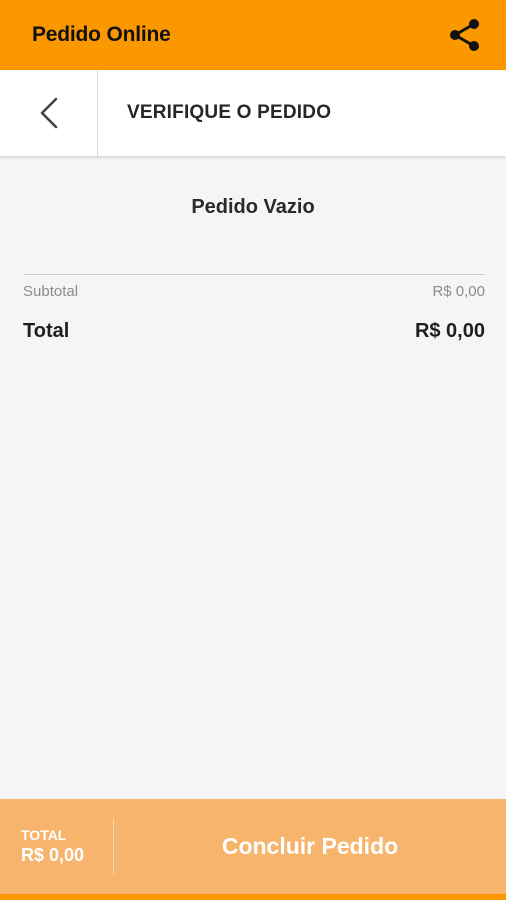 The height and width of the screenshot is (900, 506). What do you see at coordinates (449, 330) in the screenshot?
I see `total-value: R$ 0,00` at bounding box center [449, 330].